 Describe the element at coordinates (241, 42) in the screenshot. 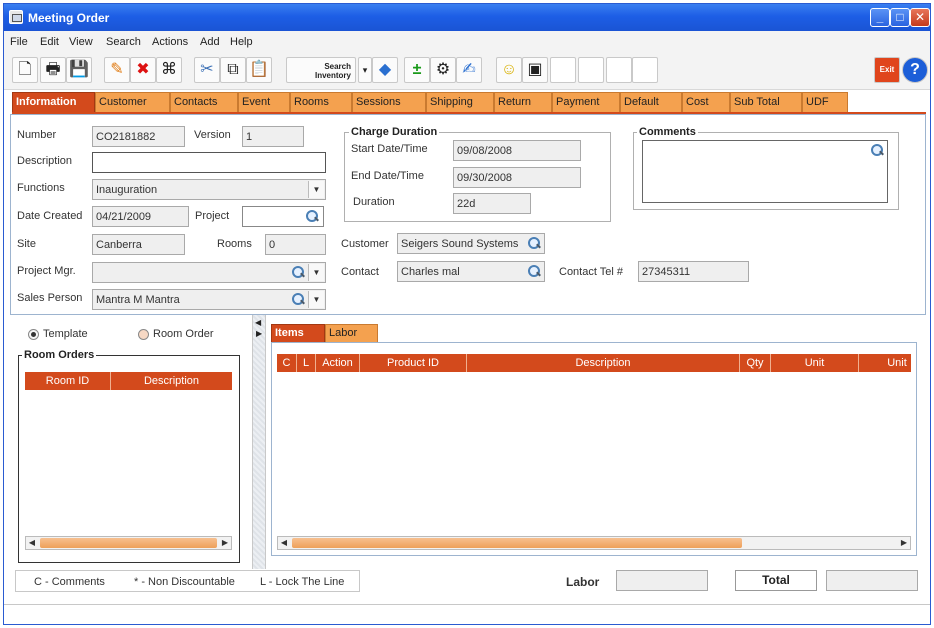

I see `menu-help: Help` at that location.